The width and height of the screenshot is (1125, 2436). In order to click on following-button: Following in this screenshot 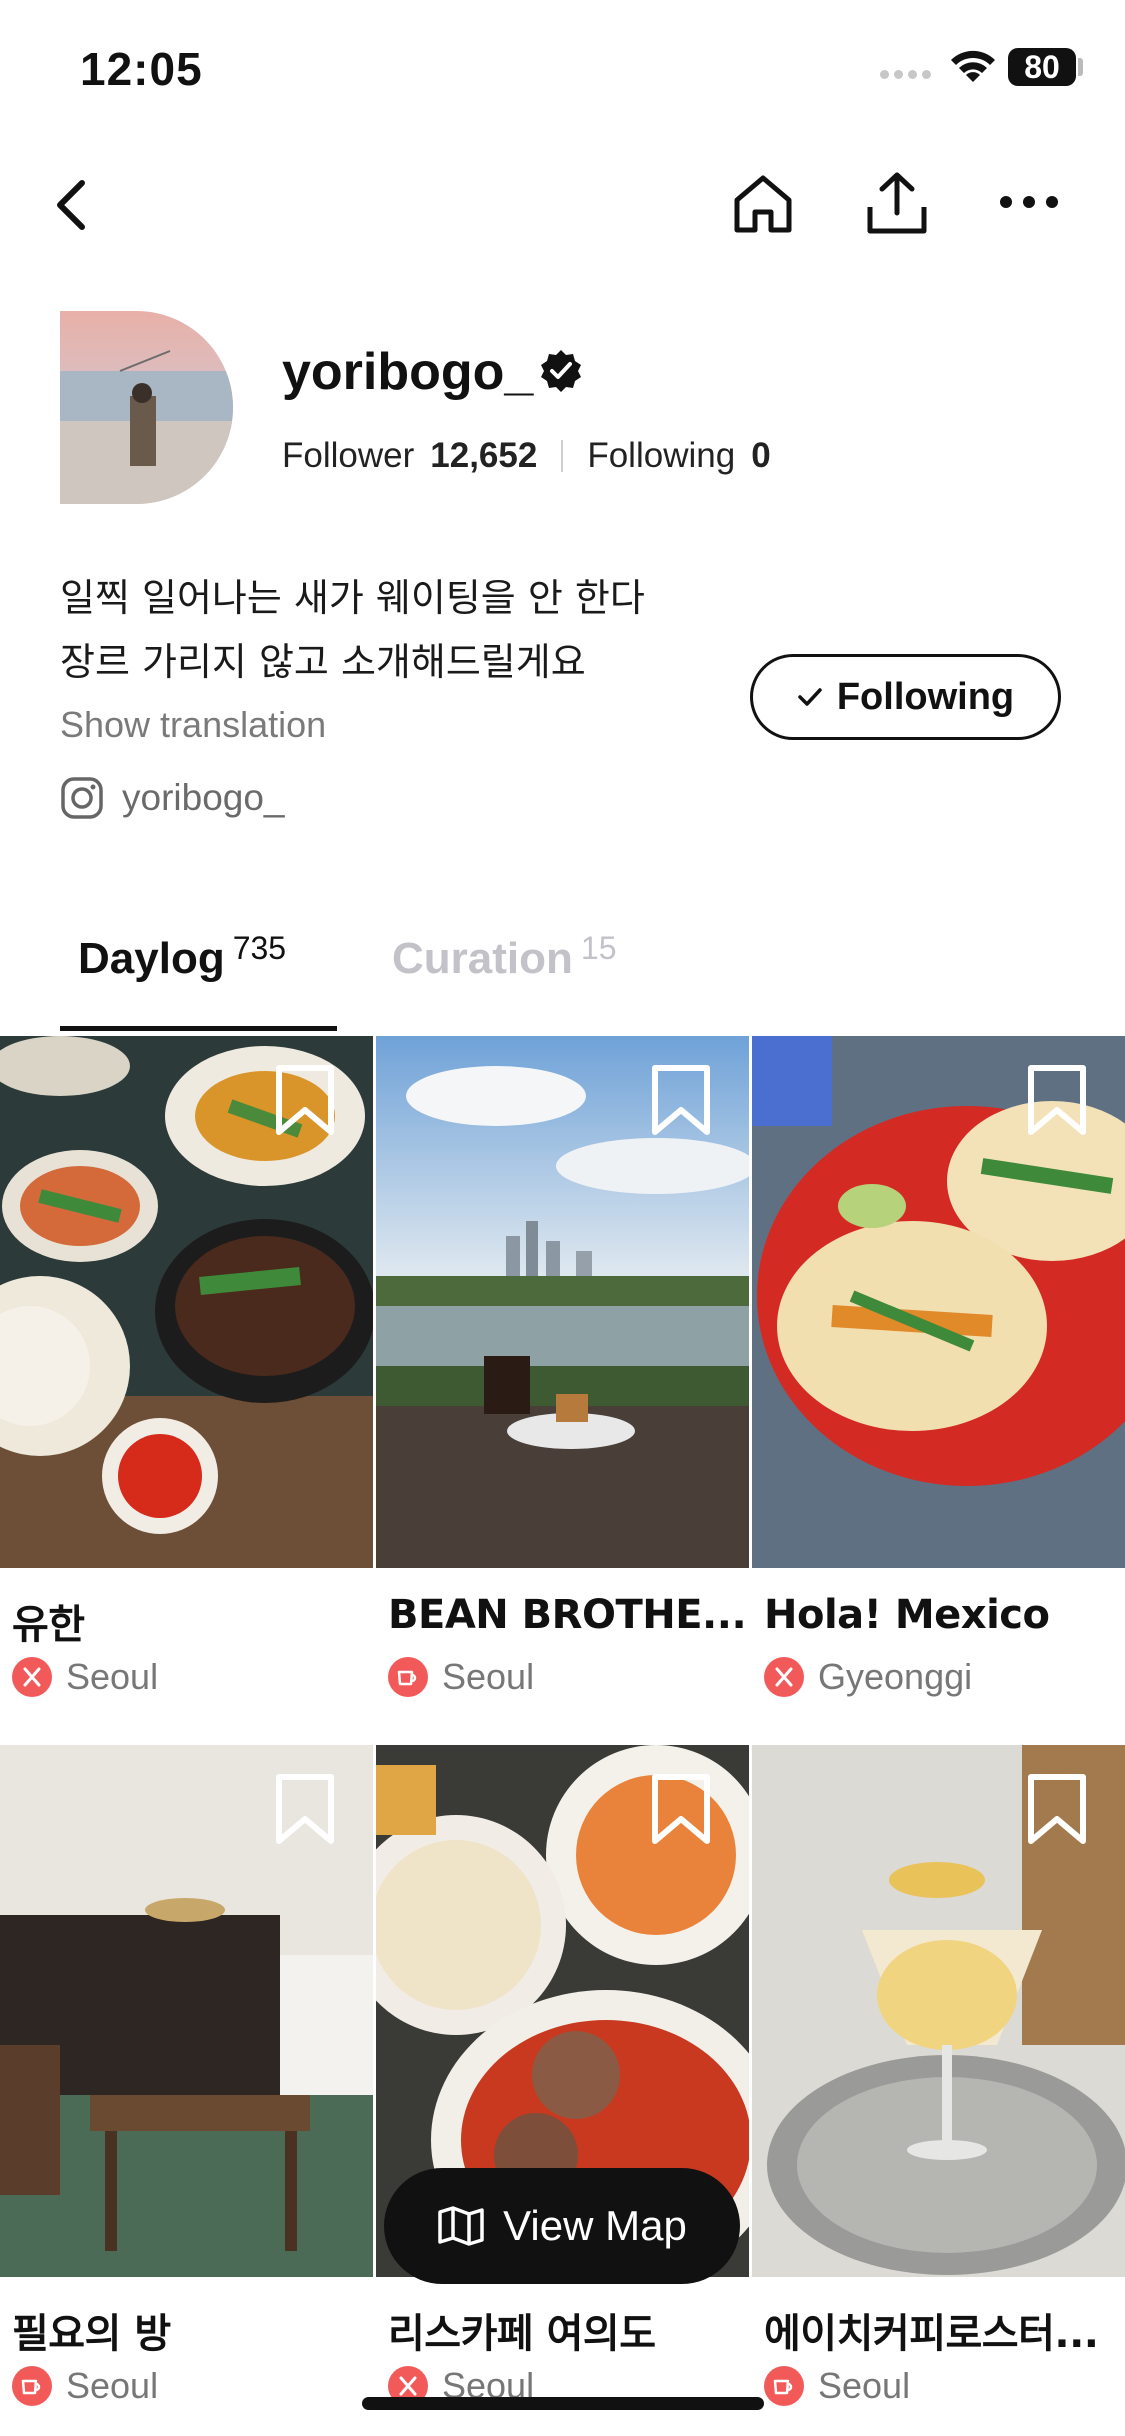, I will do `click(905, 697)`.